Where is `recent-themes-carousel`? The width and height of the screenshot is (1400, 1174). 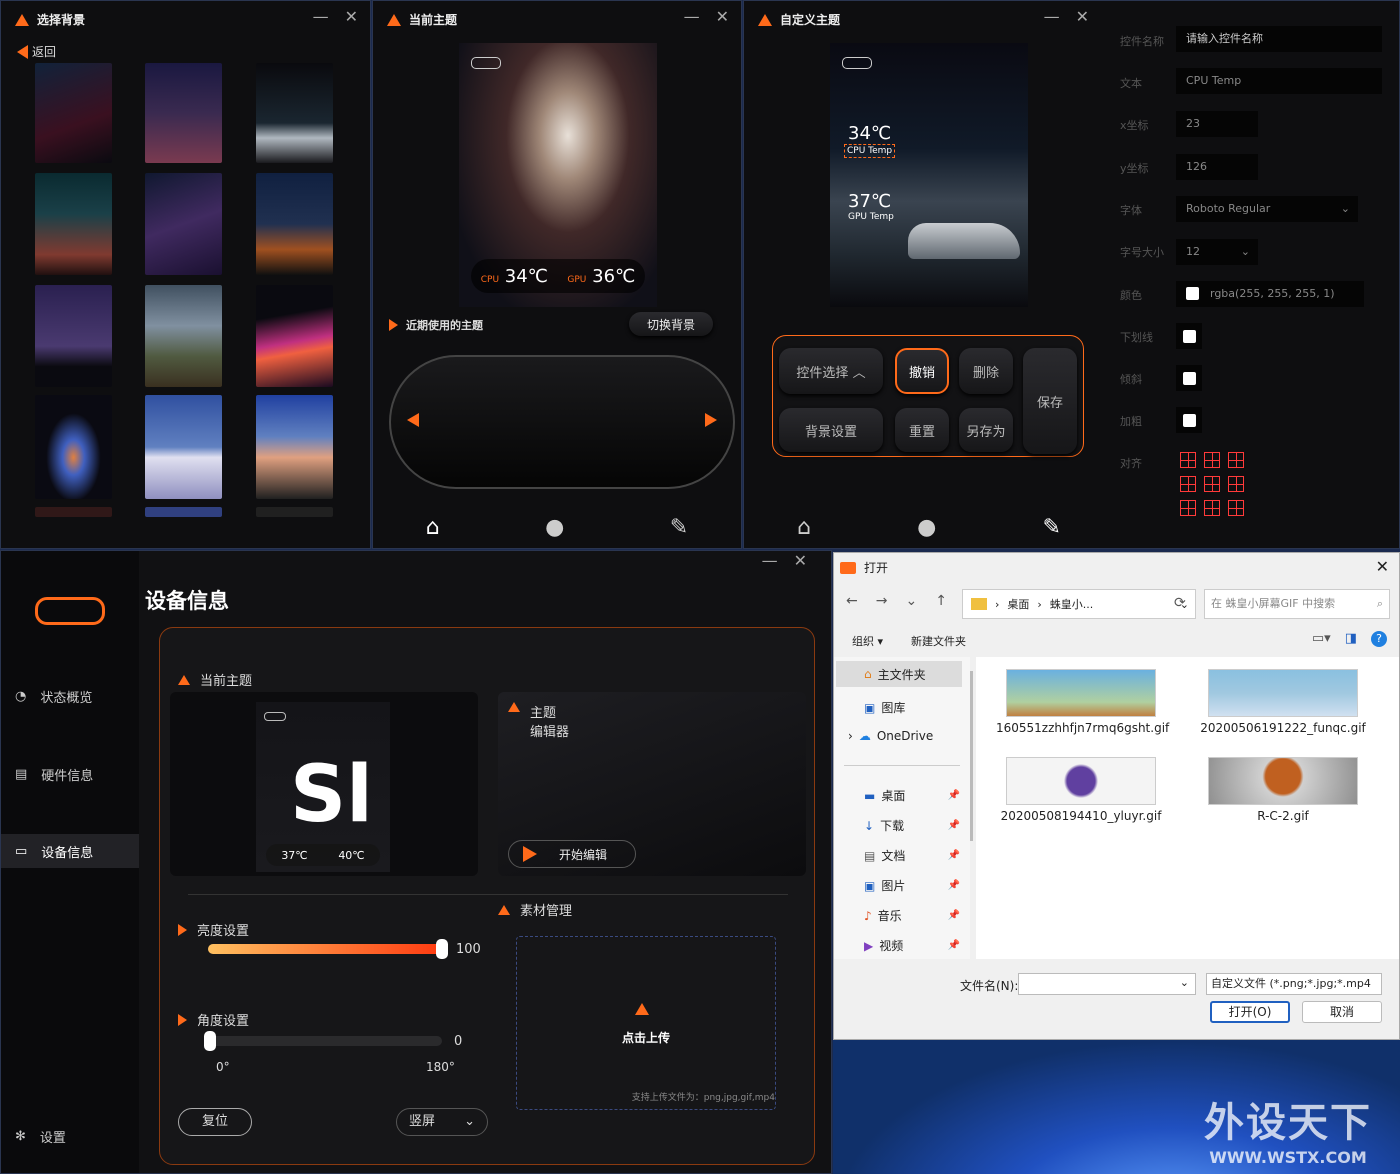 recent-themes-carousel is located at coordinates (562, 422).